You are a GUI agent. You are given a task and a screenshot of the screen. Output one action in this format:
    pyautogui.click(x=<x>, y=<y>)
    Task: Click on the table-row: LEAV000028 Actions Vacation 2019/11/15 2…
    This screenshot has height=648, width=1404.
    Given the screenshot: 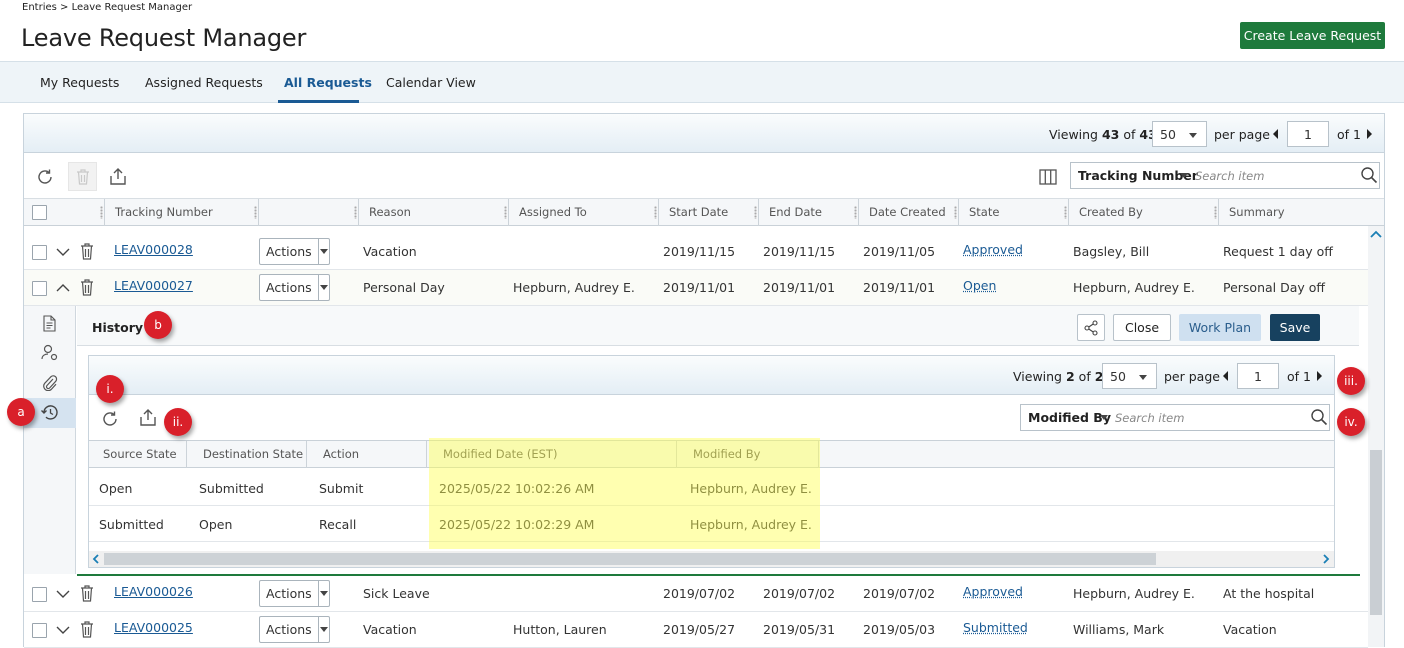 What is the action you would take?
    pyautogui.click(x=696, y=252)
    